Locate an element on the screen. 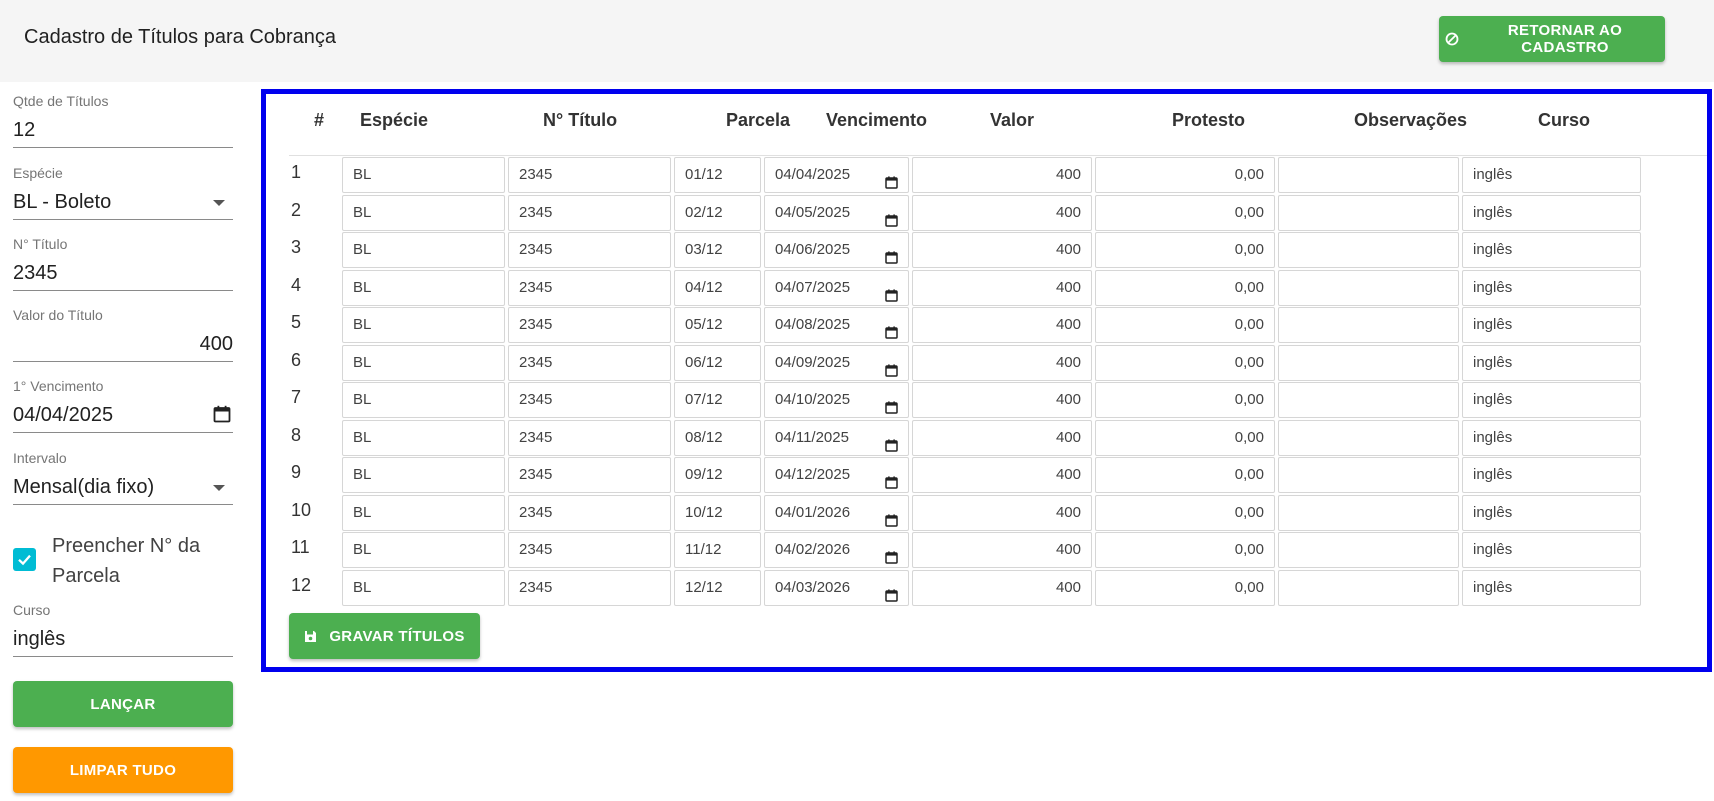 Image resolution: width=1714 pixels, height=801 pixels. parcela-cell: 09/12 is located at coordinates (717, 475).